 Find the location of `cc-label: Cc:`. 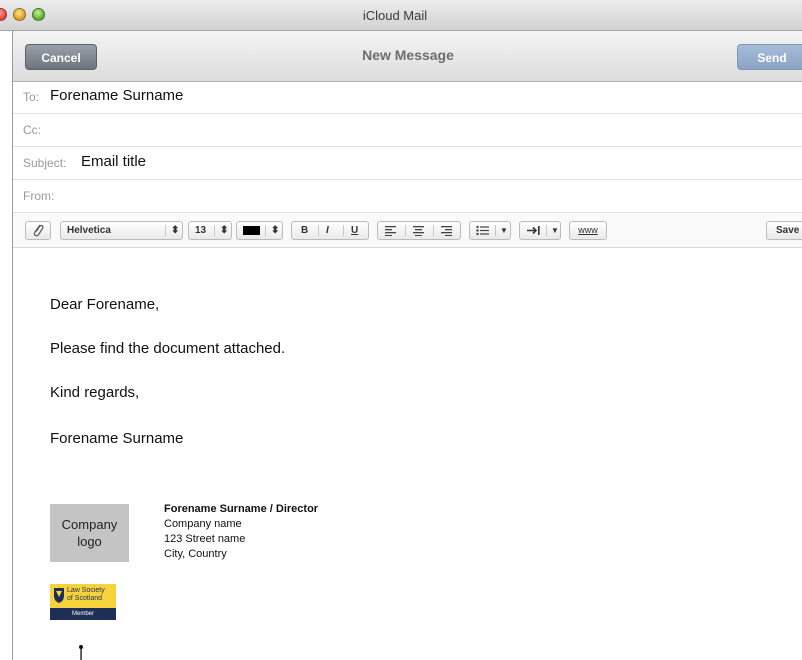

cc-label: Cc: is located at coordinates (32, 130).